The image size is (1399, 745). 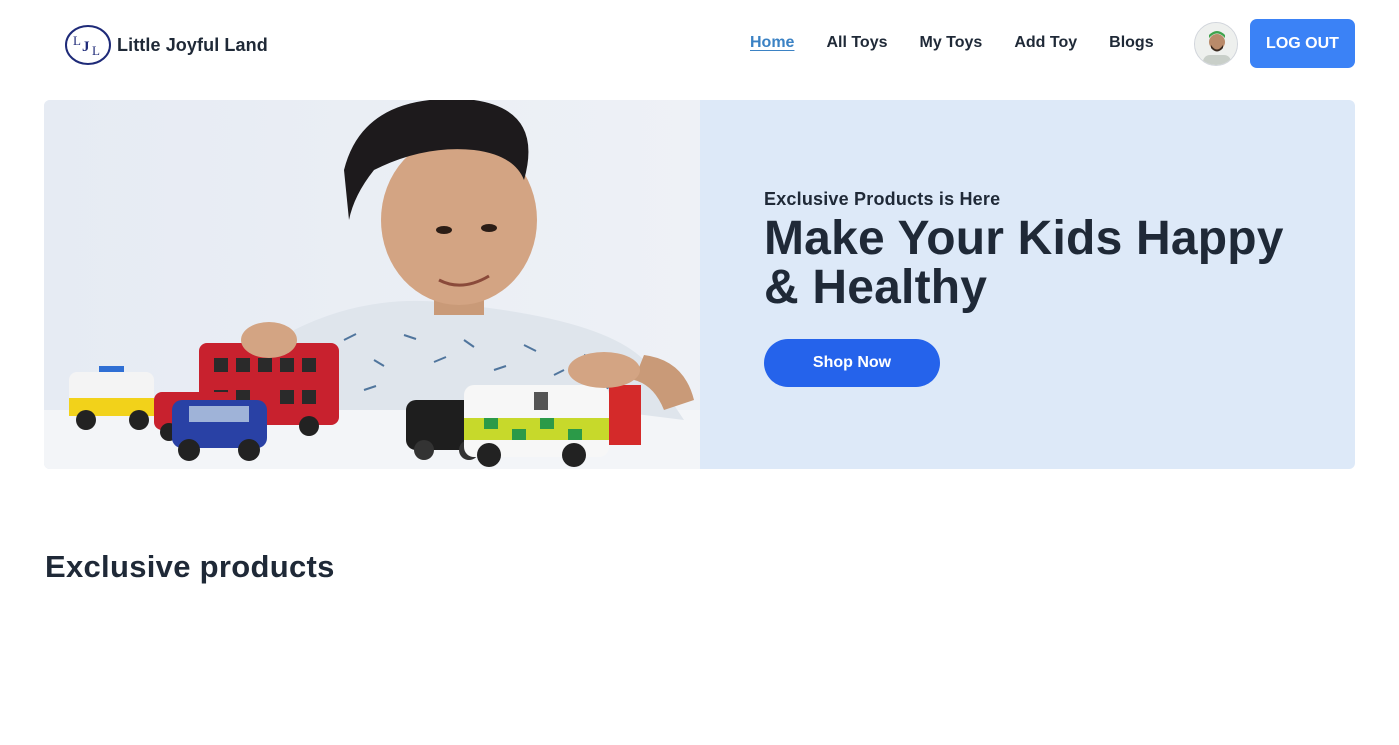 I want to click on svg-text: J, so click(x=86, y=47).